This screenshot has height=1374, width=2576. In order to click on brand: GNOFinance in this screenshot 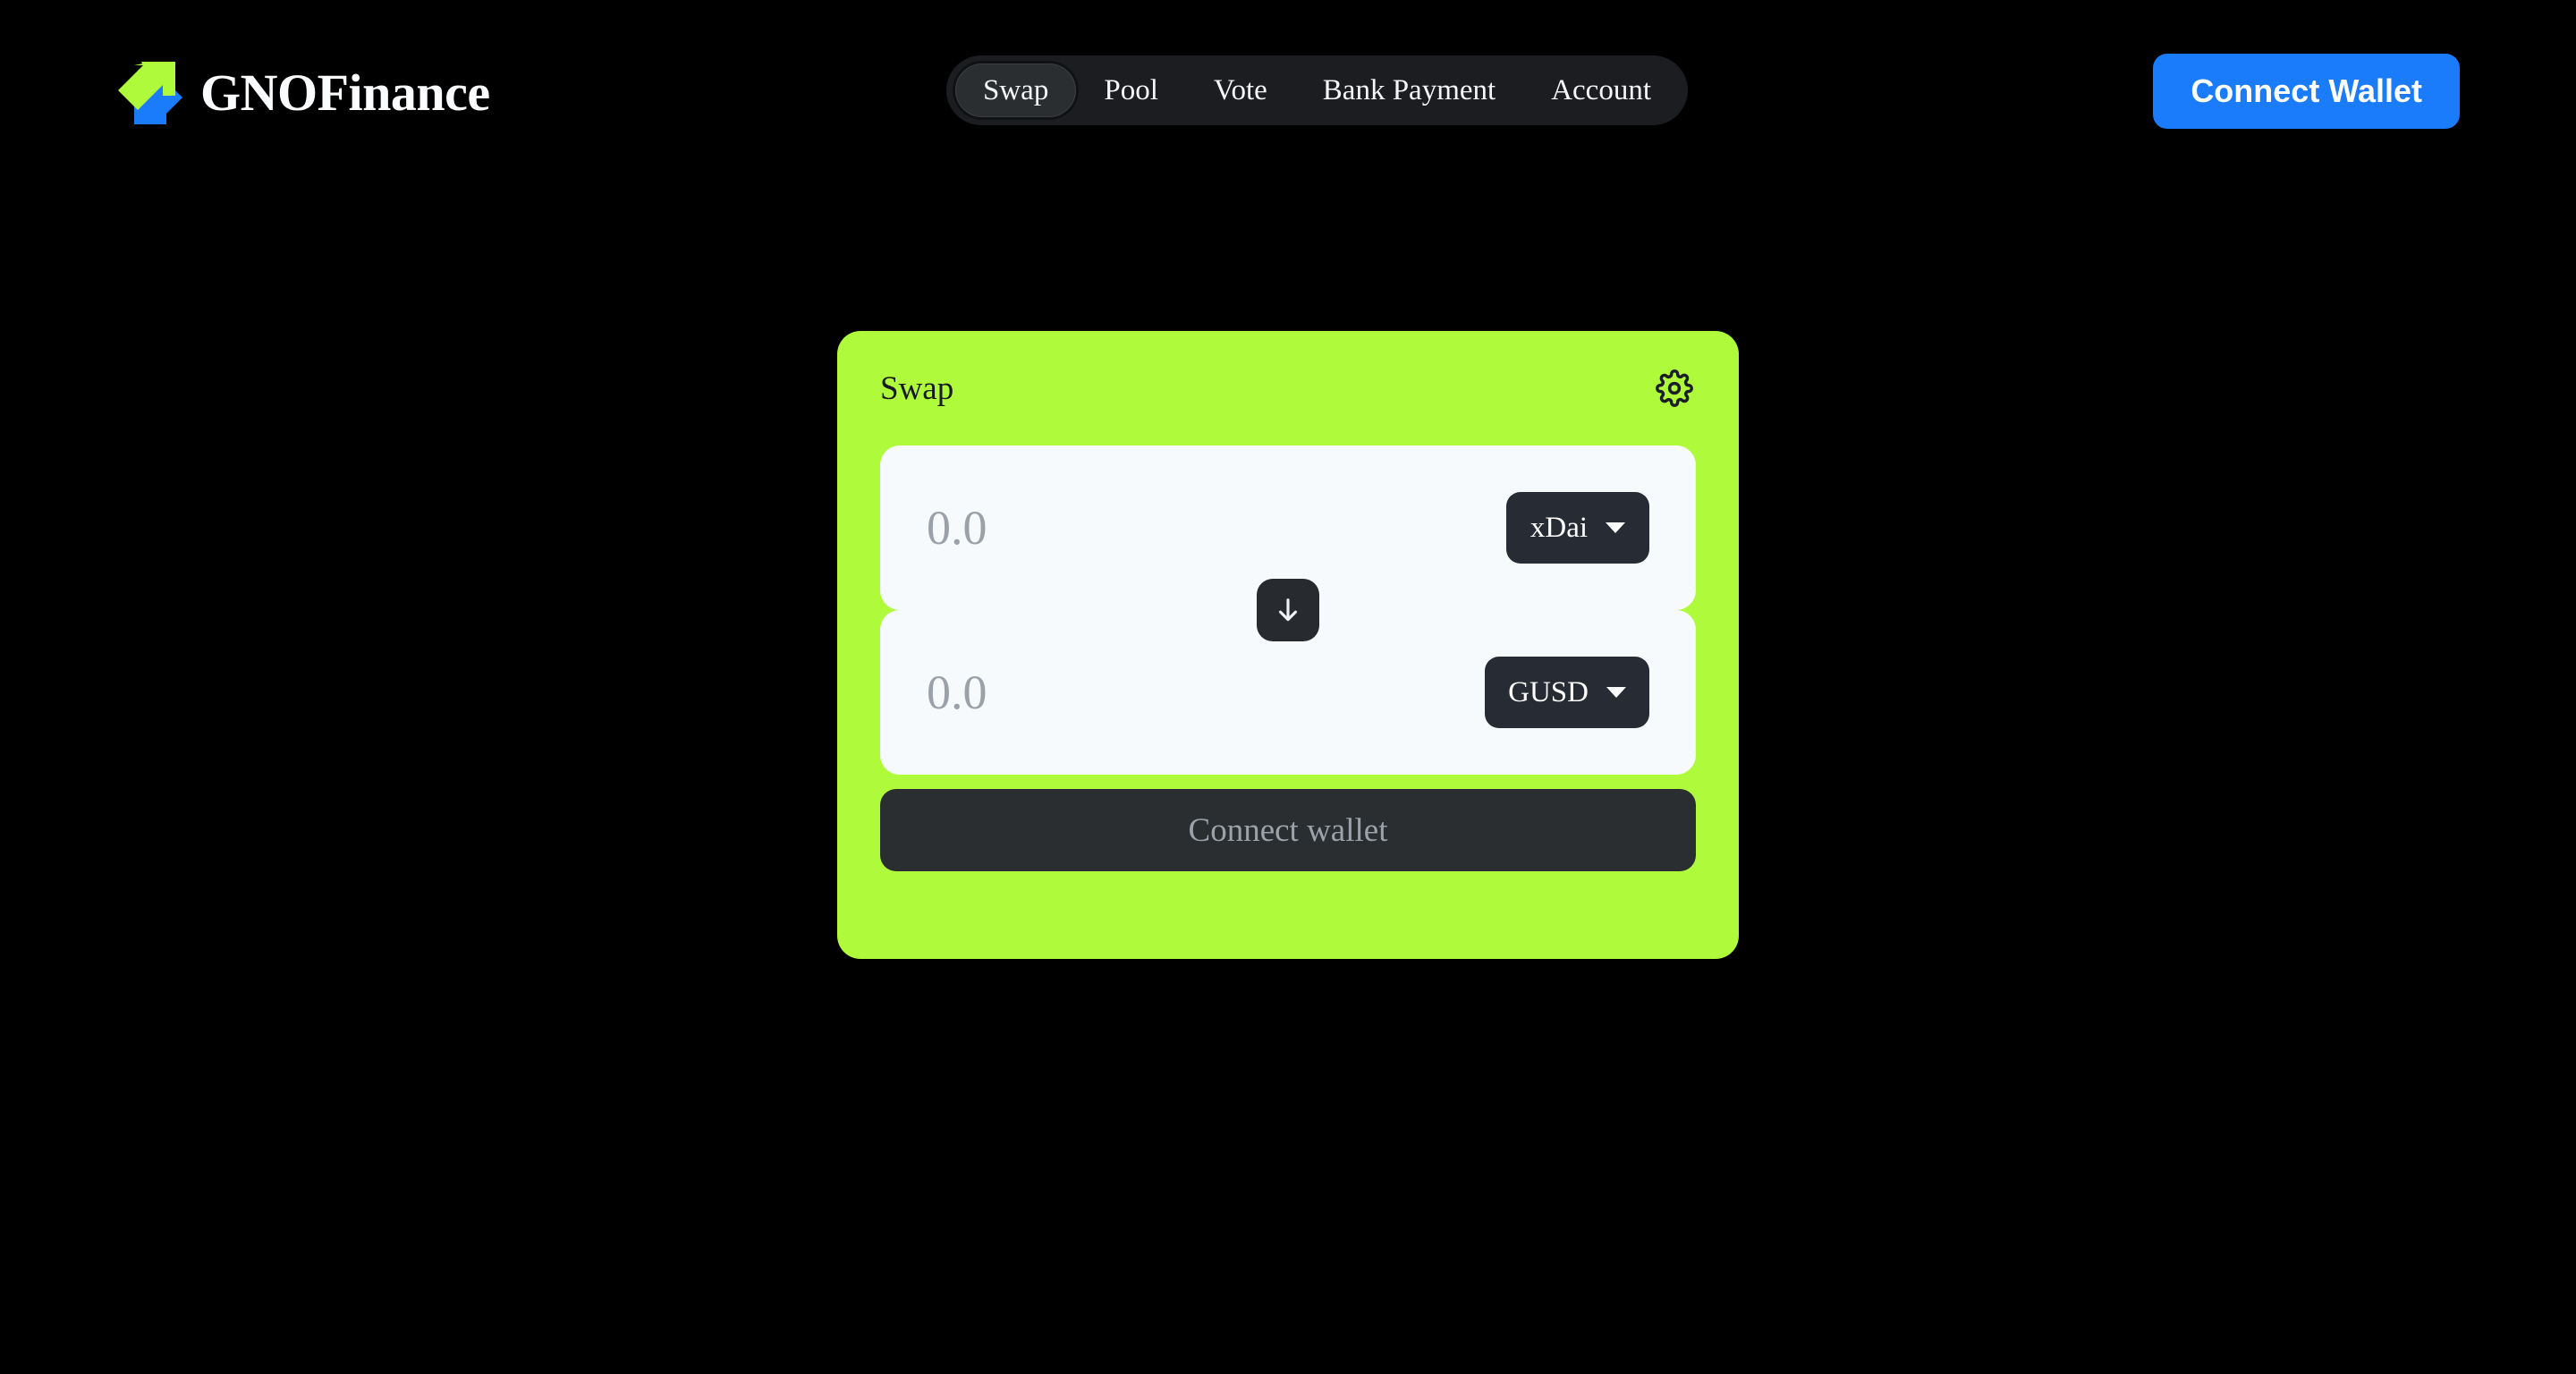, I will do `click(303, 93)`.